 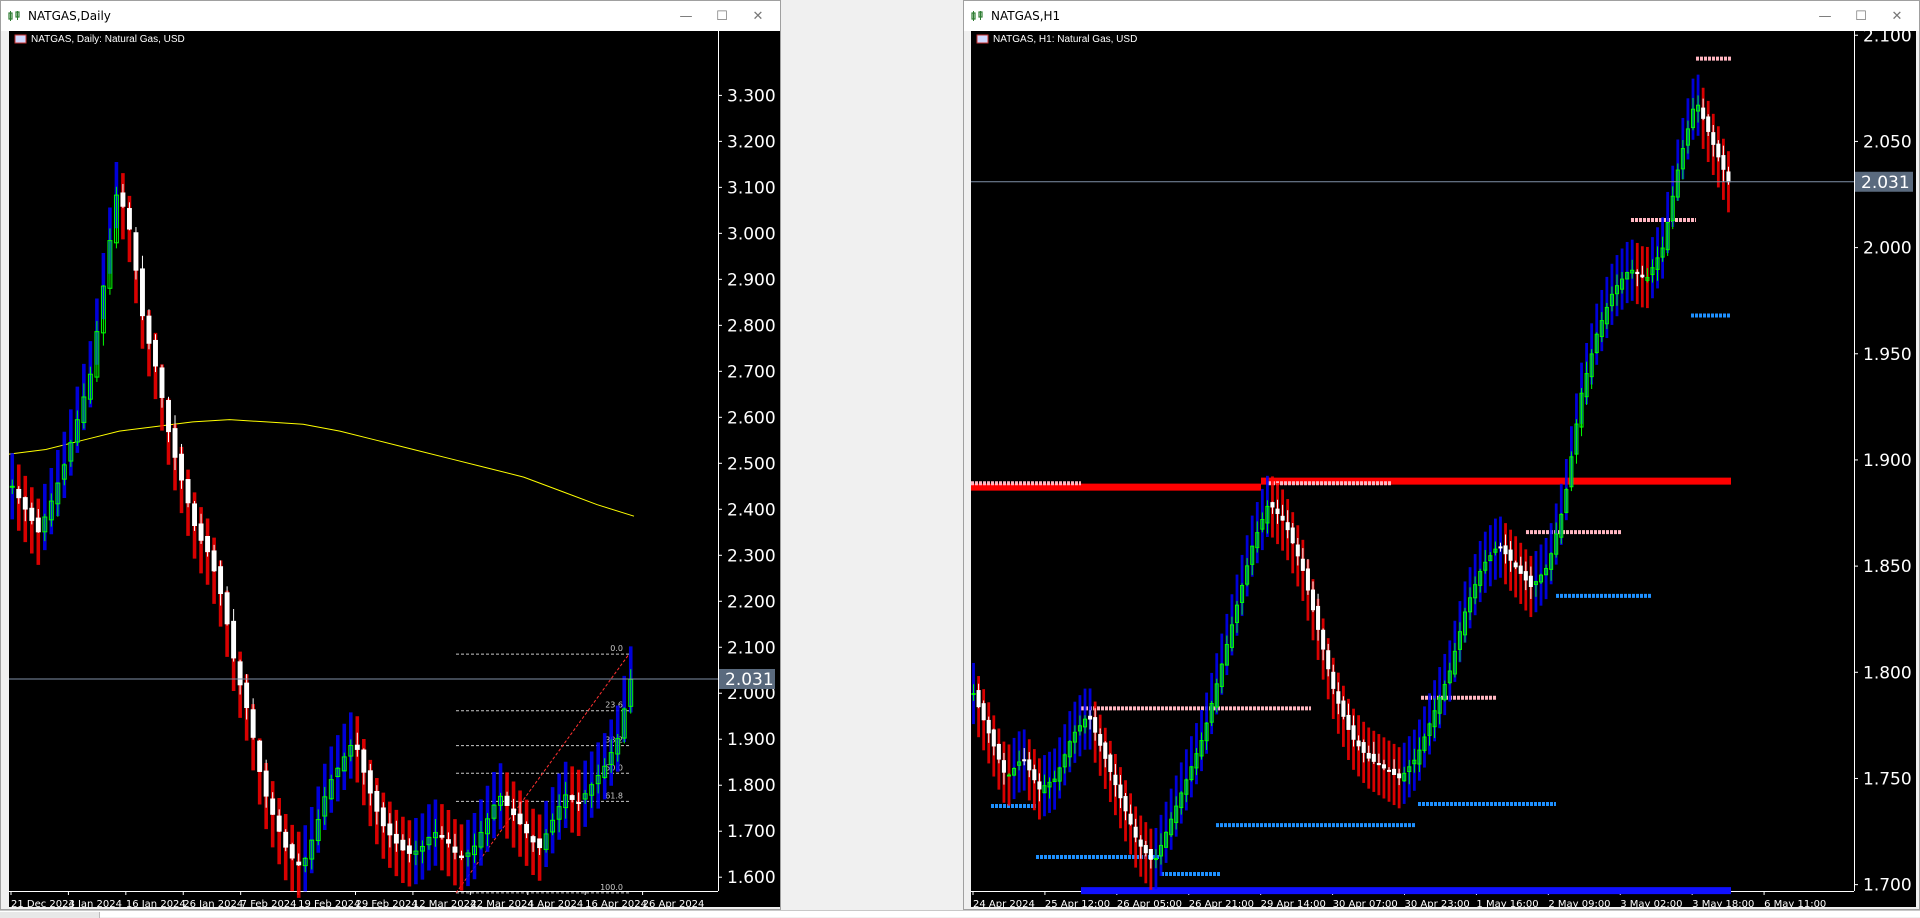 I want to click on fibonacci-level-label: 100.0, so click(x=611, y=887).